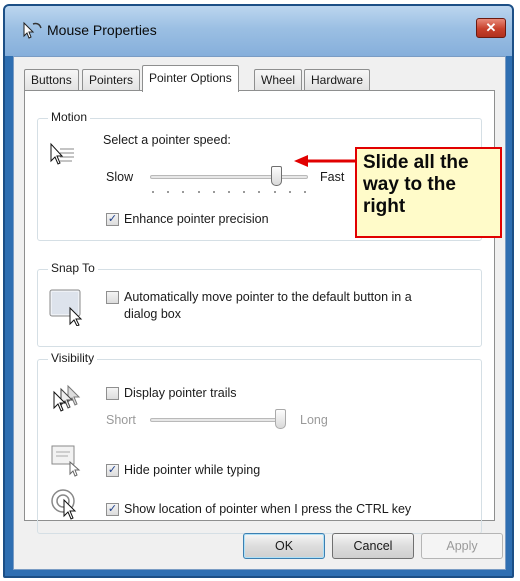 This screenshot has width=520, height=581. Describe the element at coordinates (416, 162) in the screenshot. I see `callout-line-1: Slide all the` at that location.